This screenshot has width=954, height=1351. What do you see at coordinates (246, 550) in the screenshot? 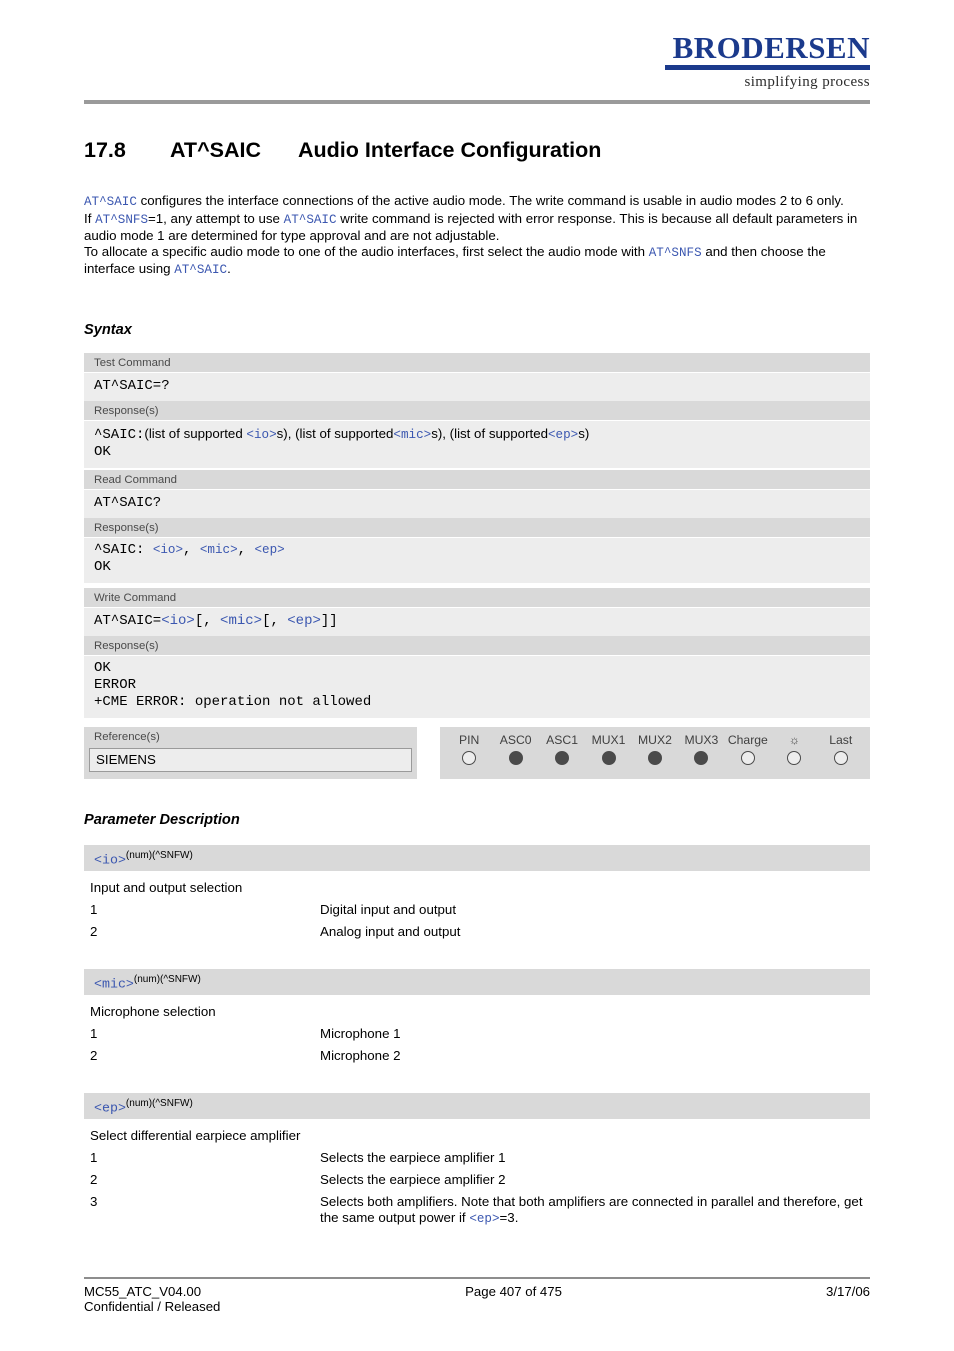
I see `read-resp-sep-2: ,` at bounding box center [246, 550].